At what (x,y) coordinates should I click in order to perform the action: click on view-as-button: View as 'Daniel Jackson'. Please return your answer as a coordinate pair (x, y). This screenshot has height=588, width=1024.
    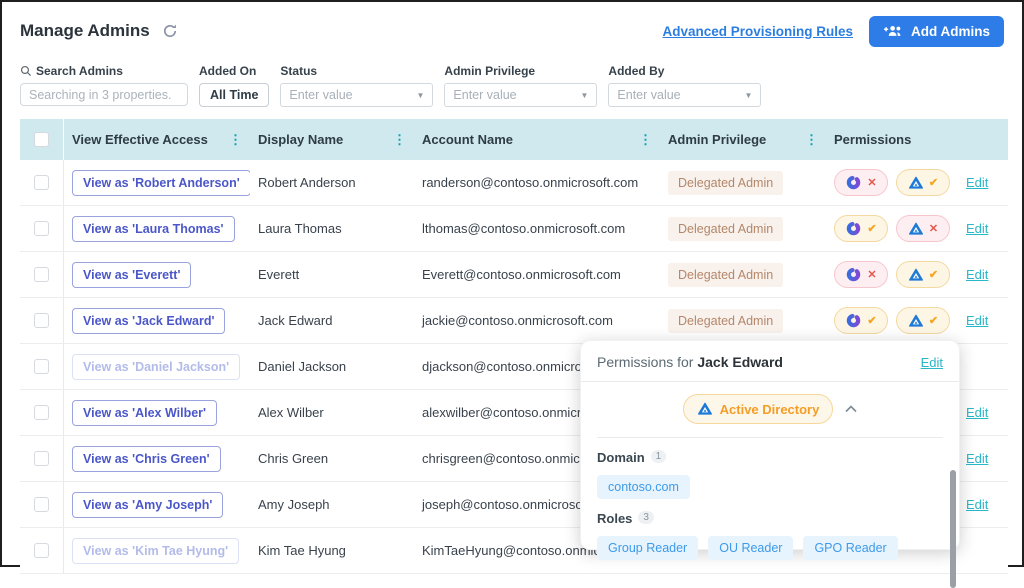
    Looking at the image, I should click on (156, 366).